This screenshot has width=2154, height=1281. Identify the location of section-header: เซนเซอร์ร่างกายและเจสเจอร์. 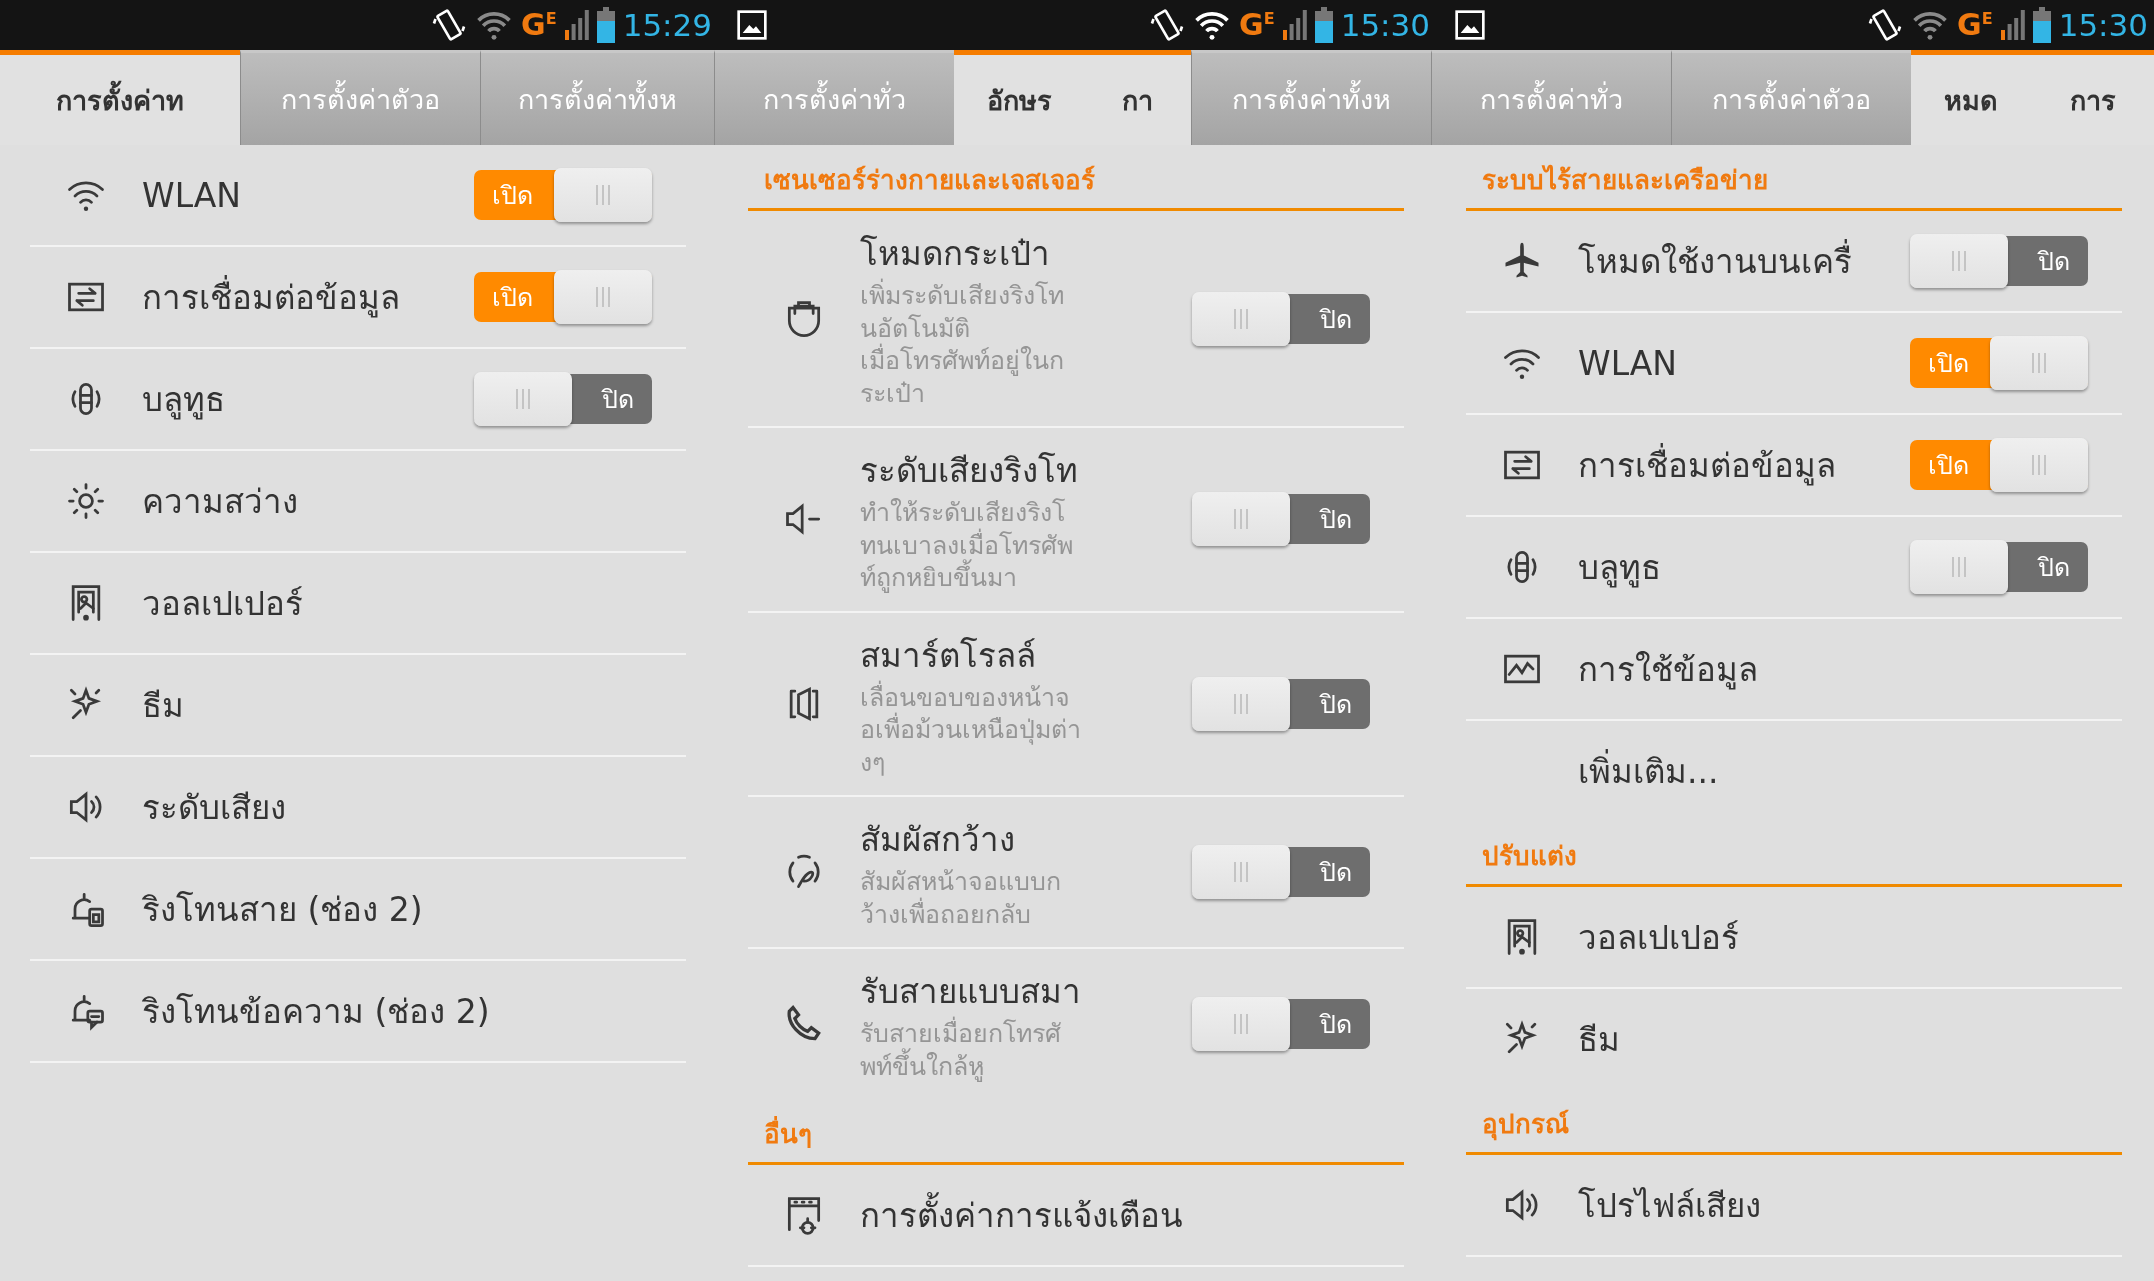
(1076, 178).